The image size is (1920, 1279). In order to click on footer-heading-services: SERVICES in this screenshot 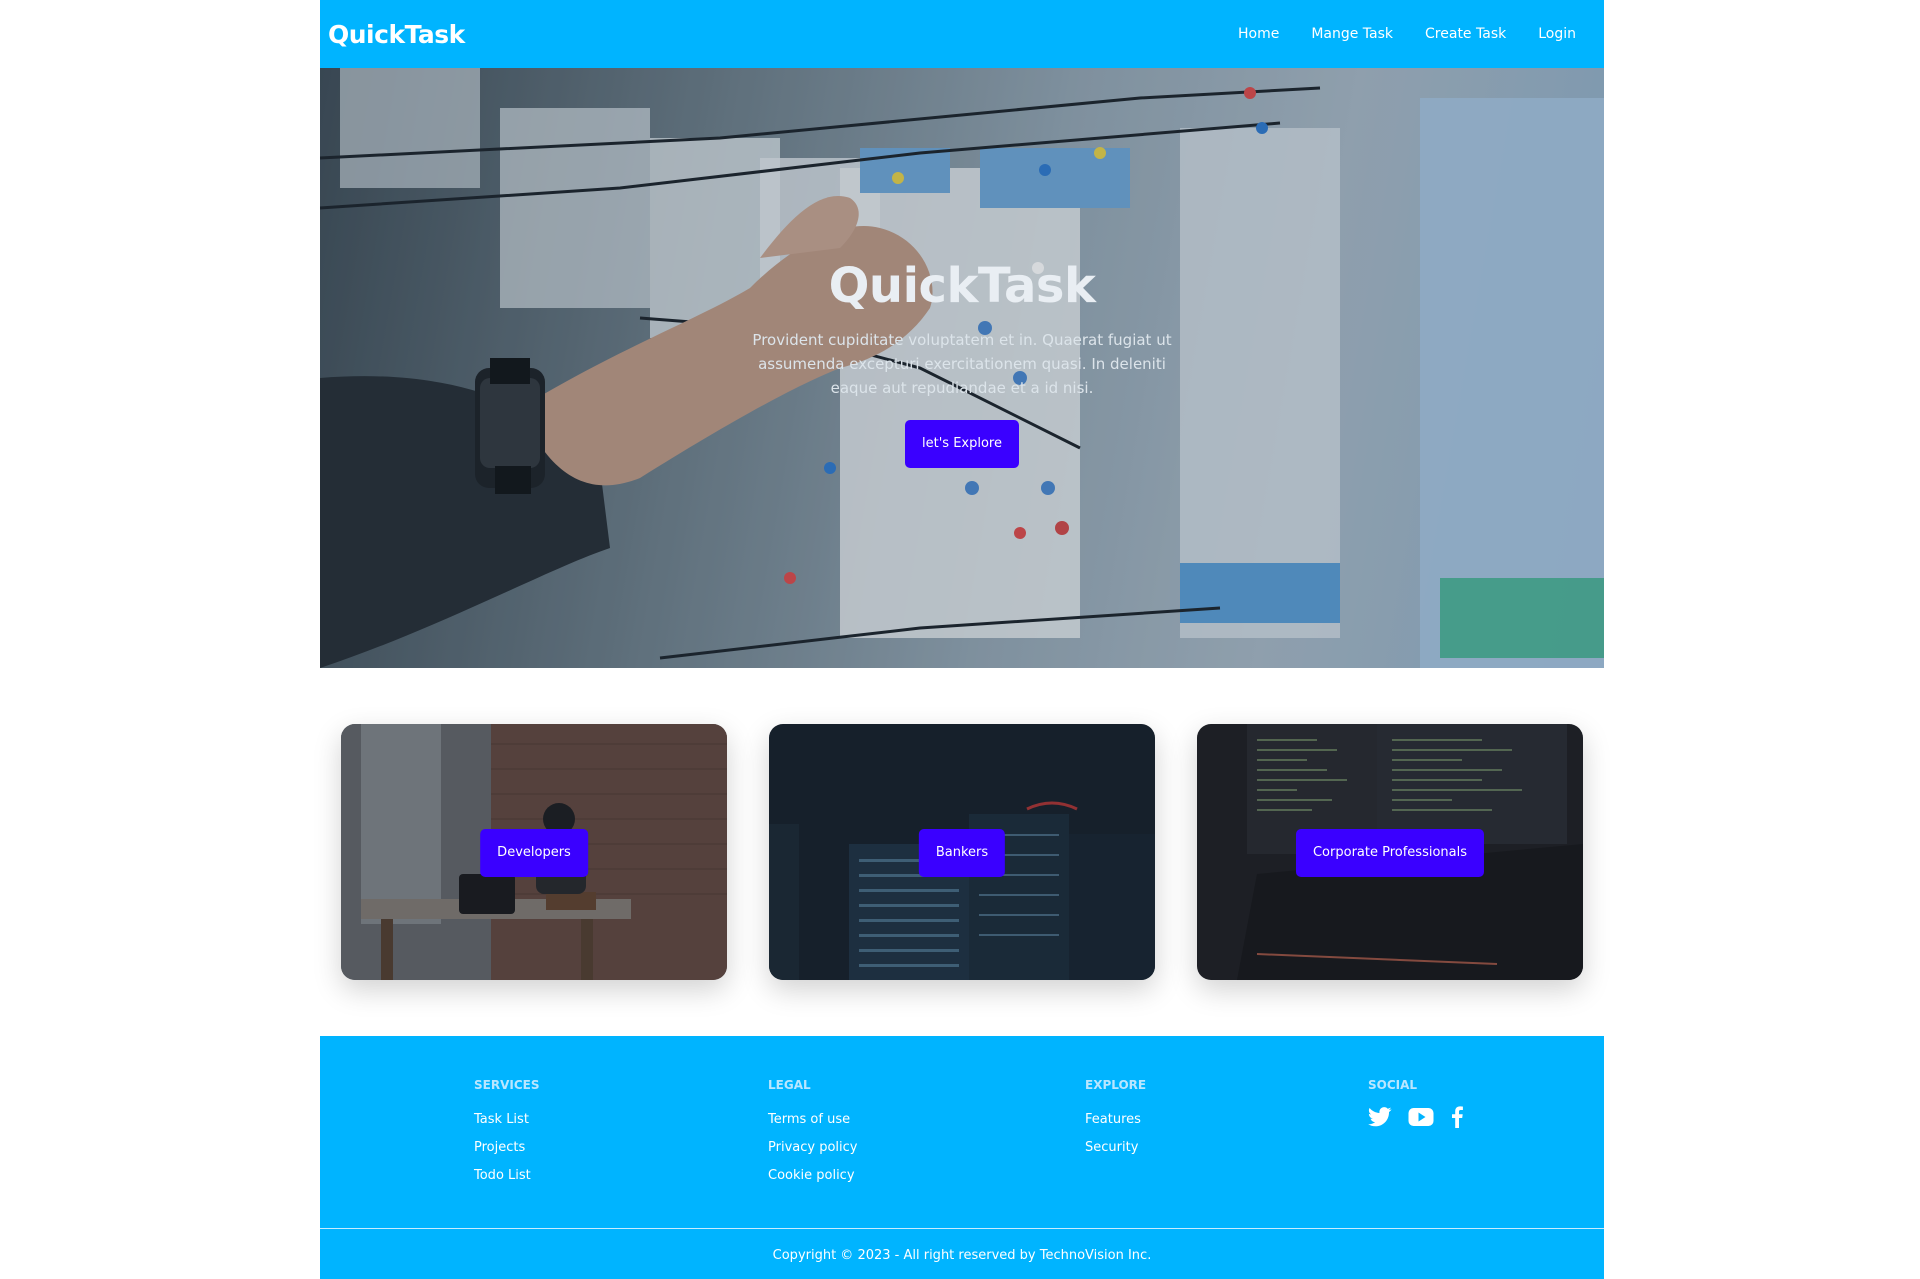, I will do `click(507, 1085)`.